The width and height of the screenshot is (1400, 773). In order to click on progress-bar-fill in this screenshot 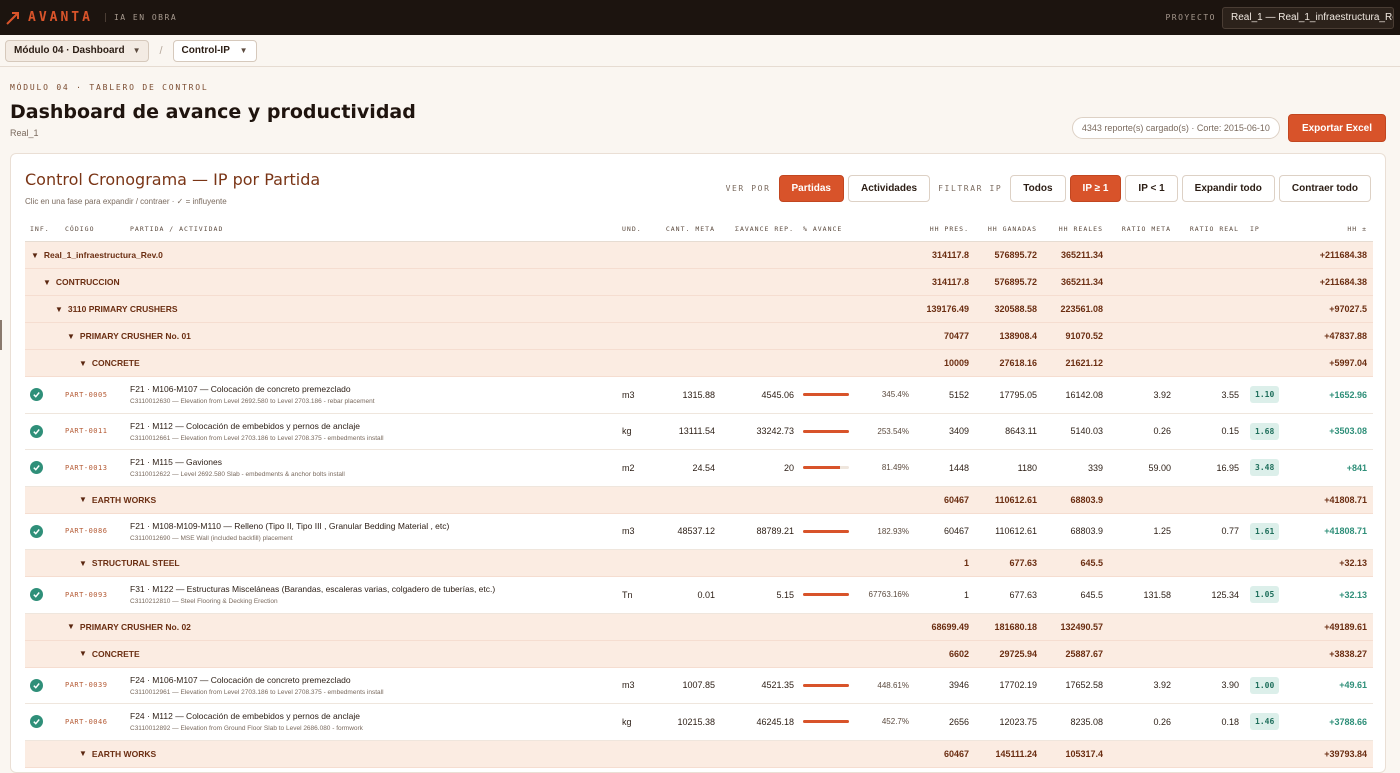, I will do `click(826, 722)`.